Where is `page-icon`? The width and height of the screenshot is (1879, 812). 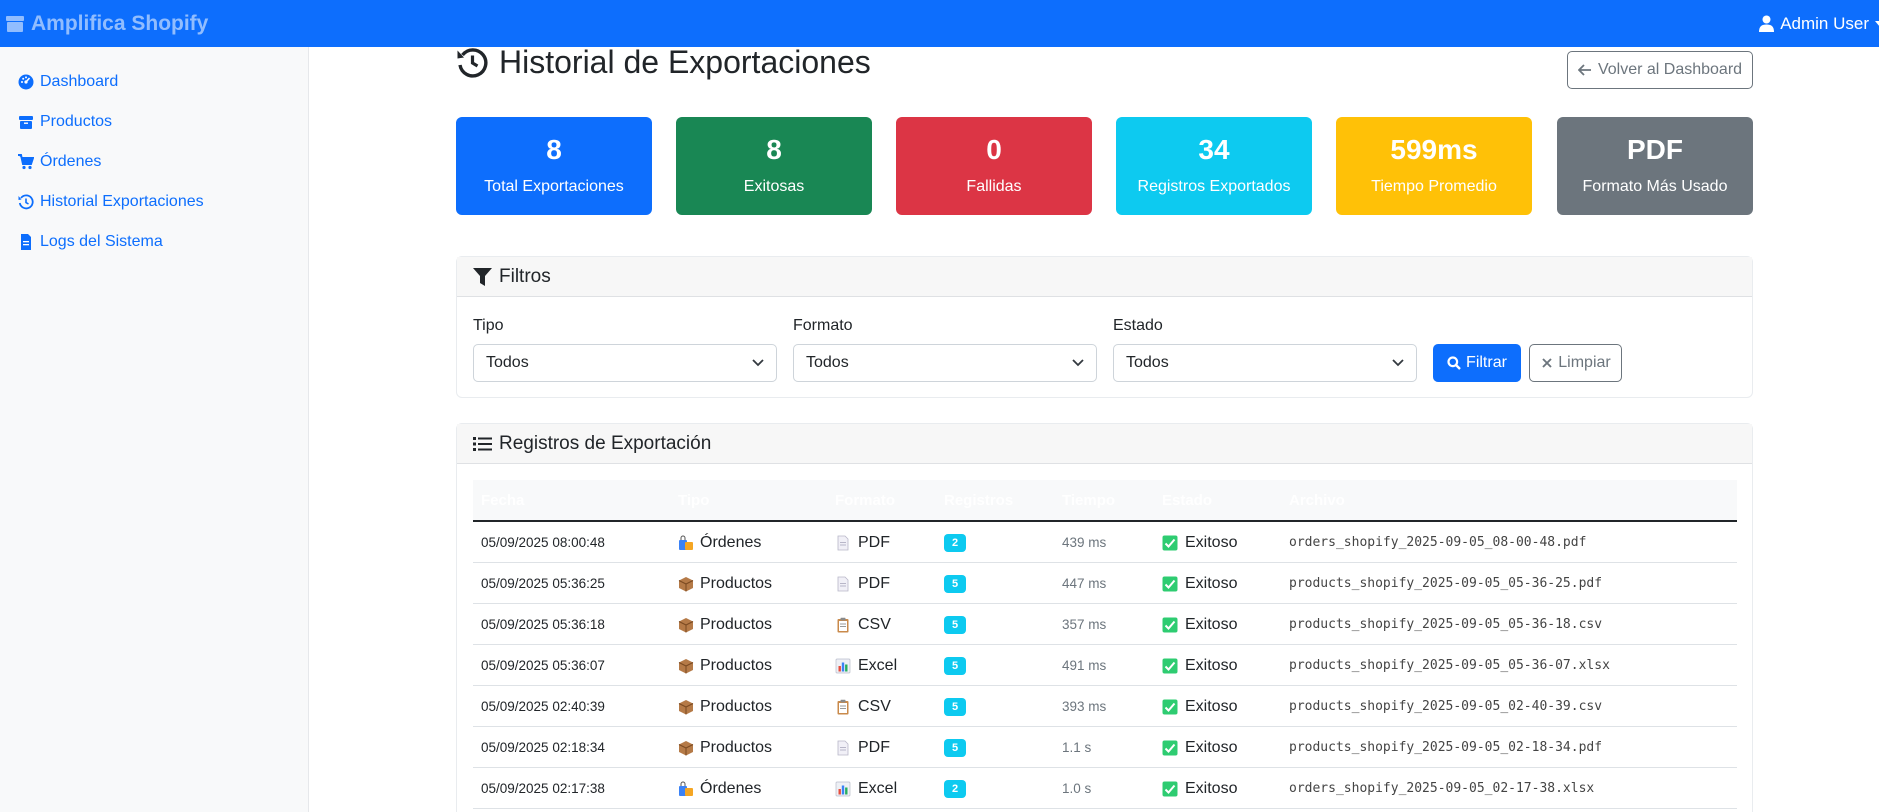 page-icon is located at coordinates (843, 583).